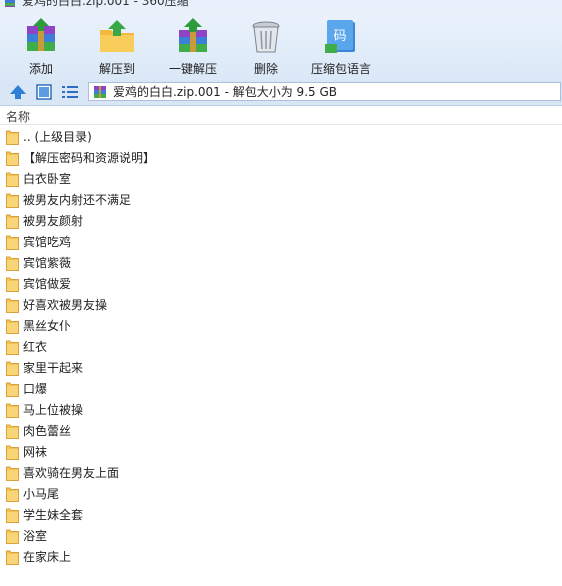  Describe the element at coordinates (35, 452) in the screenshot. I see `list-item-name: 网袜` at that location.